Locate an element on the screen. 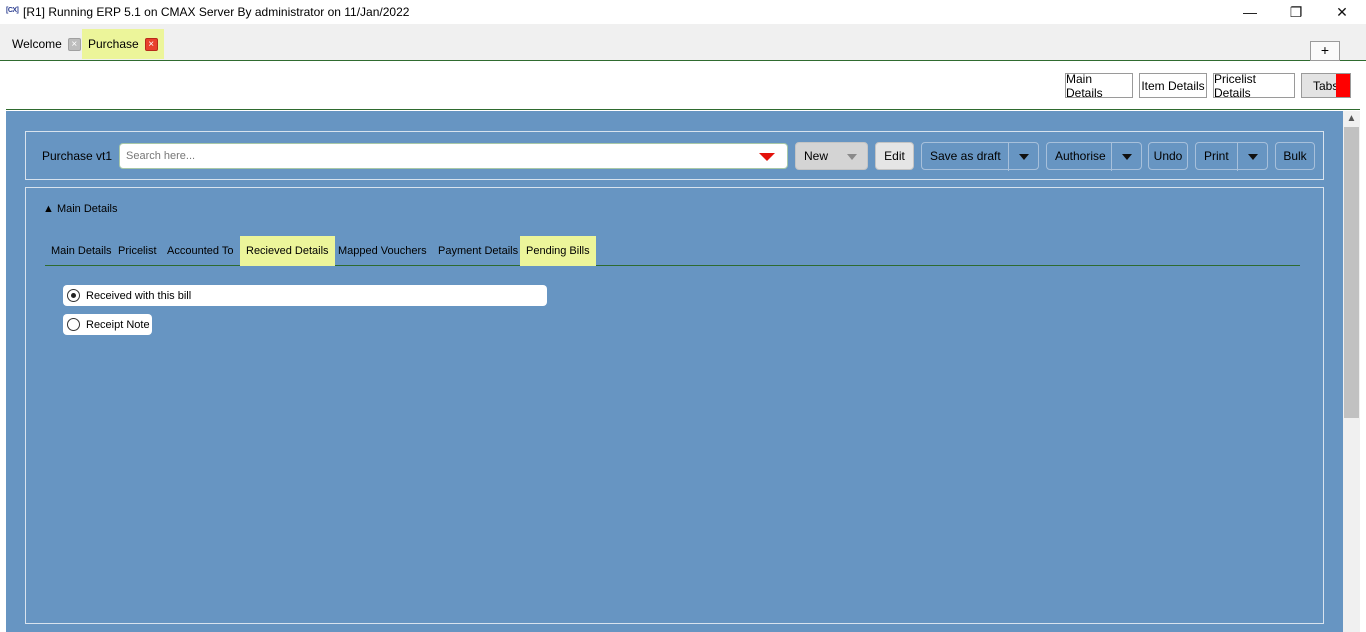 The height and width of the screenshot is (632, 1366). radio-selected-icon is located at coordinates (73, 295).